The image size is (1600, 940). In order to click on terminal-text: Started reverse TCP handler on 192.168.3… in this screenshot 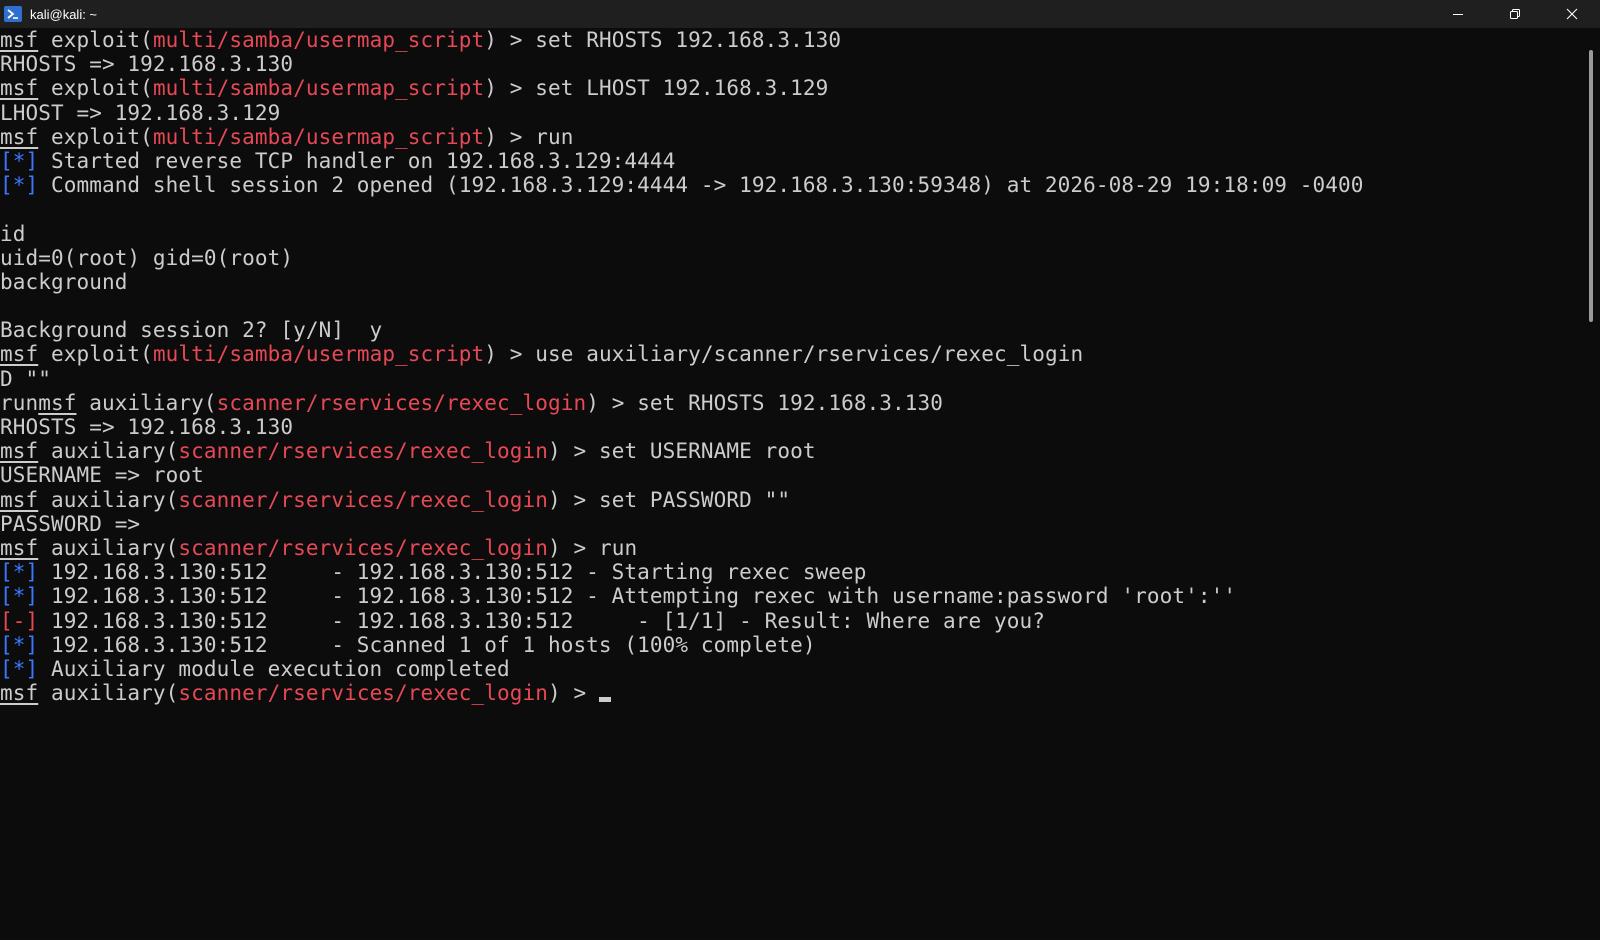, I will do `click(357, 160)`.